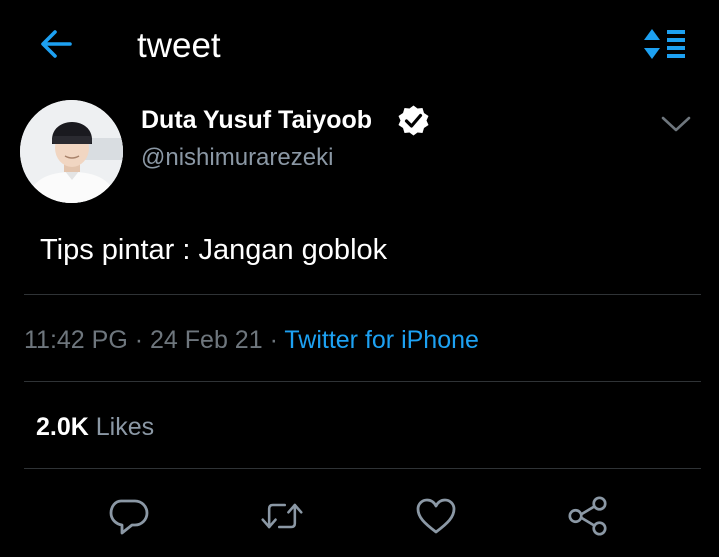  I want to click on share-icon, so click(587, 516).